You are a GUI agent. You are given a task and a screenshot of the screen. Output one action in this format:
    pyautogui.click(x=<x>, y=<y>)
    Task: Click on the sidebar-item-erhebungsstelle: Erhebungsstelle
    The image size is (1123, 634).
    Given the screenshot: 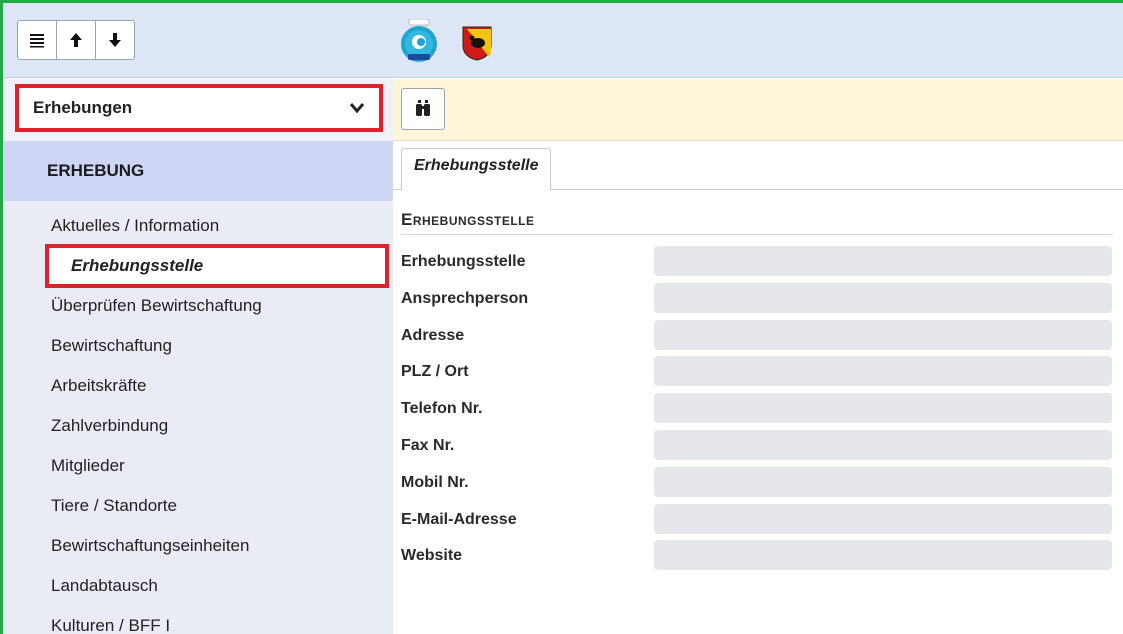 What is the action you would take?
    pyautogui.click(x=217, y=266)
    